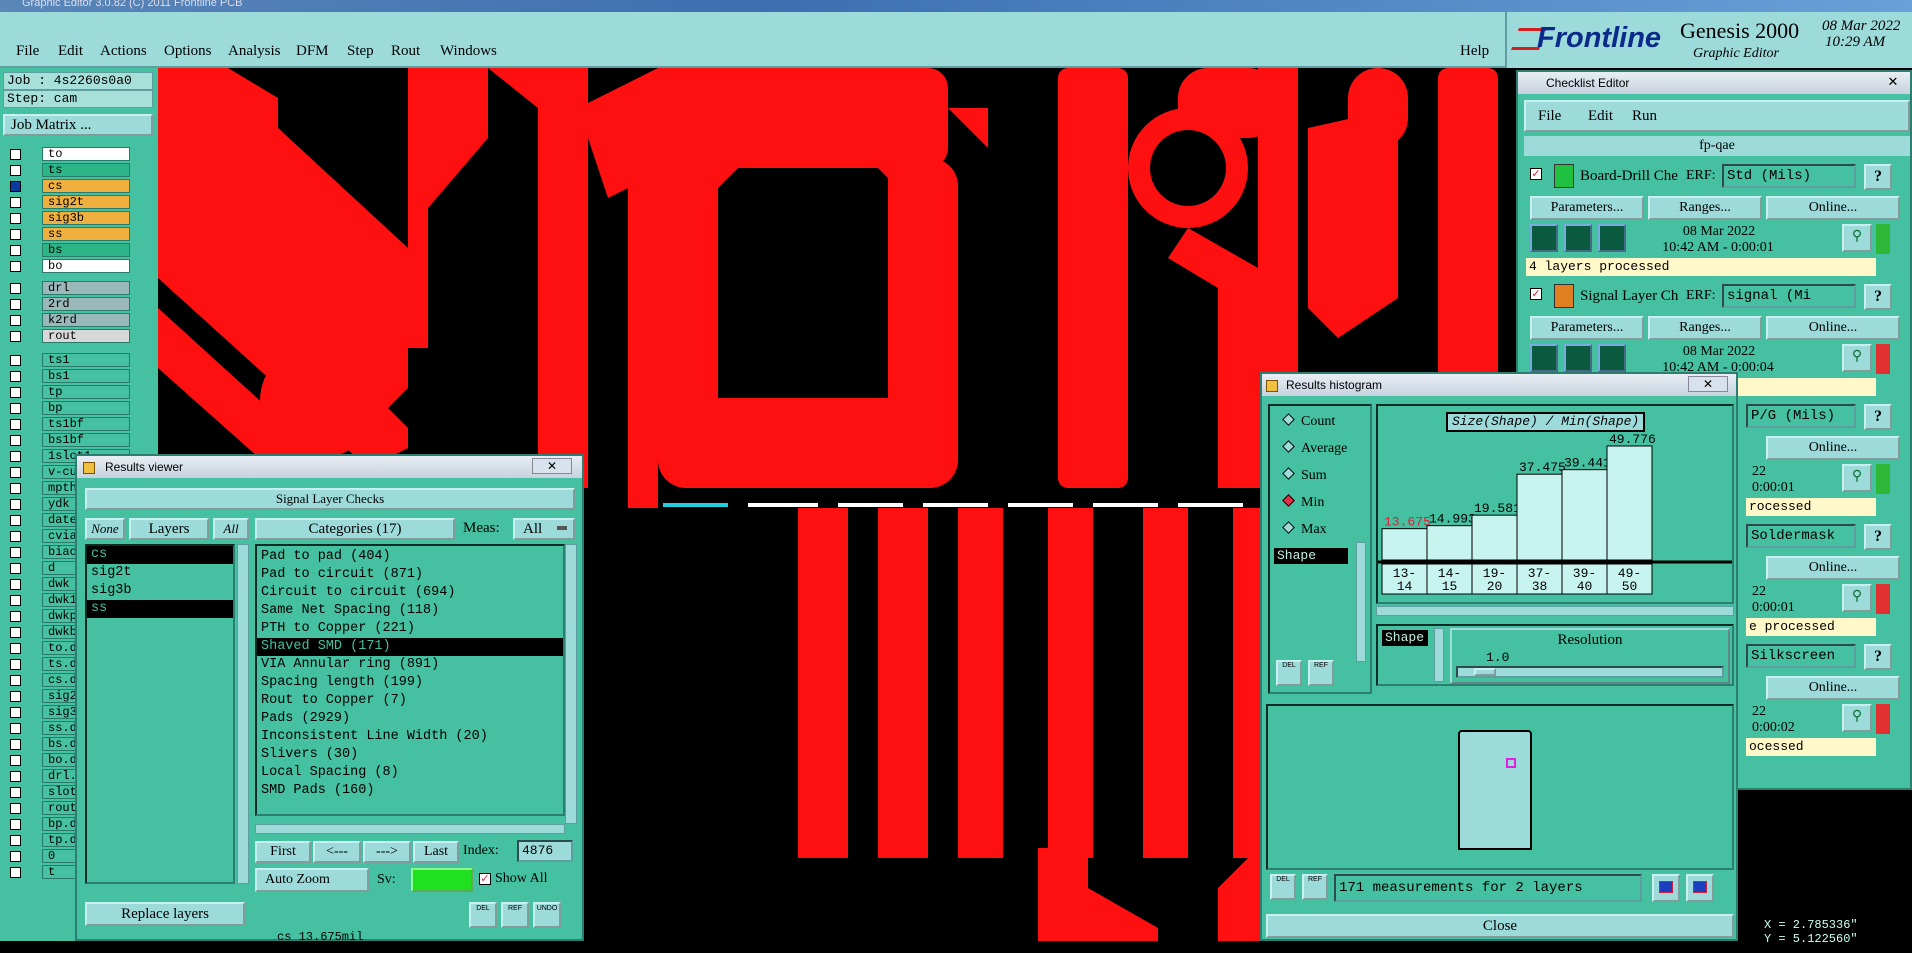 The image size is (1912, 953). I want to click on stat-option: Average, so click(1314, 448).